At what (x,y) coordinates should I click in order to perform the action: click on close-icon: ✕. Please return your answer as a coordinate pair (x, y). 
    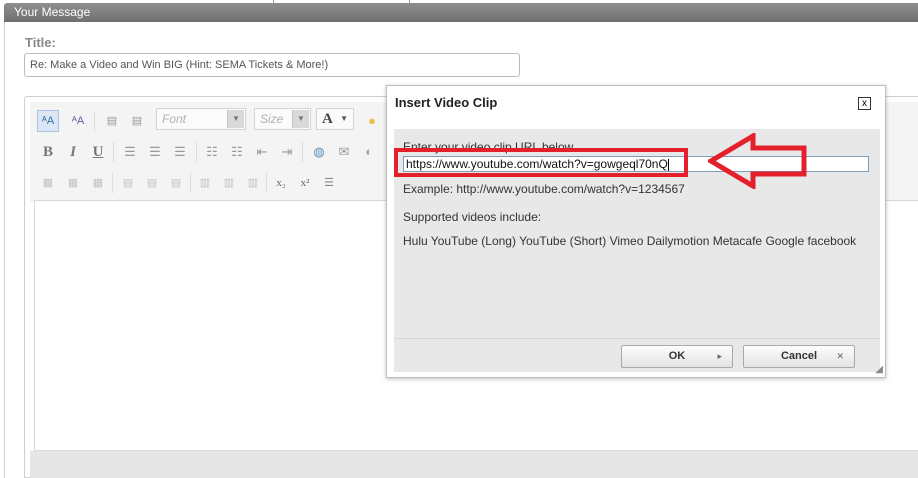
    Looking at the image, I should click on (840, 356).